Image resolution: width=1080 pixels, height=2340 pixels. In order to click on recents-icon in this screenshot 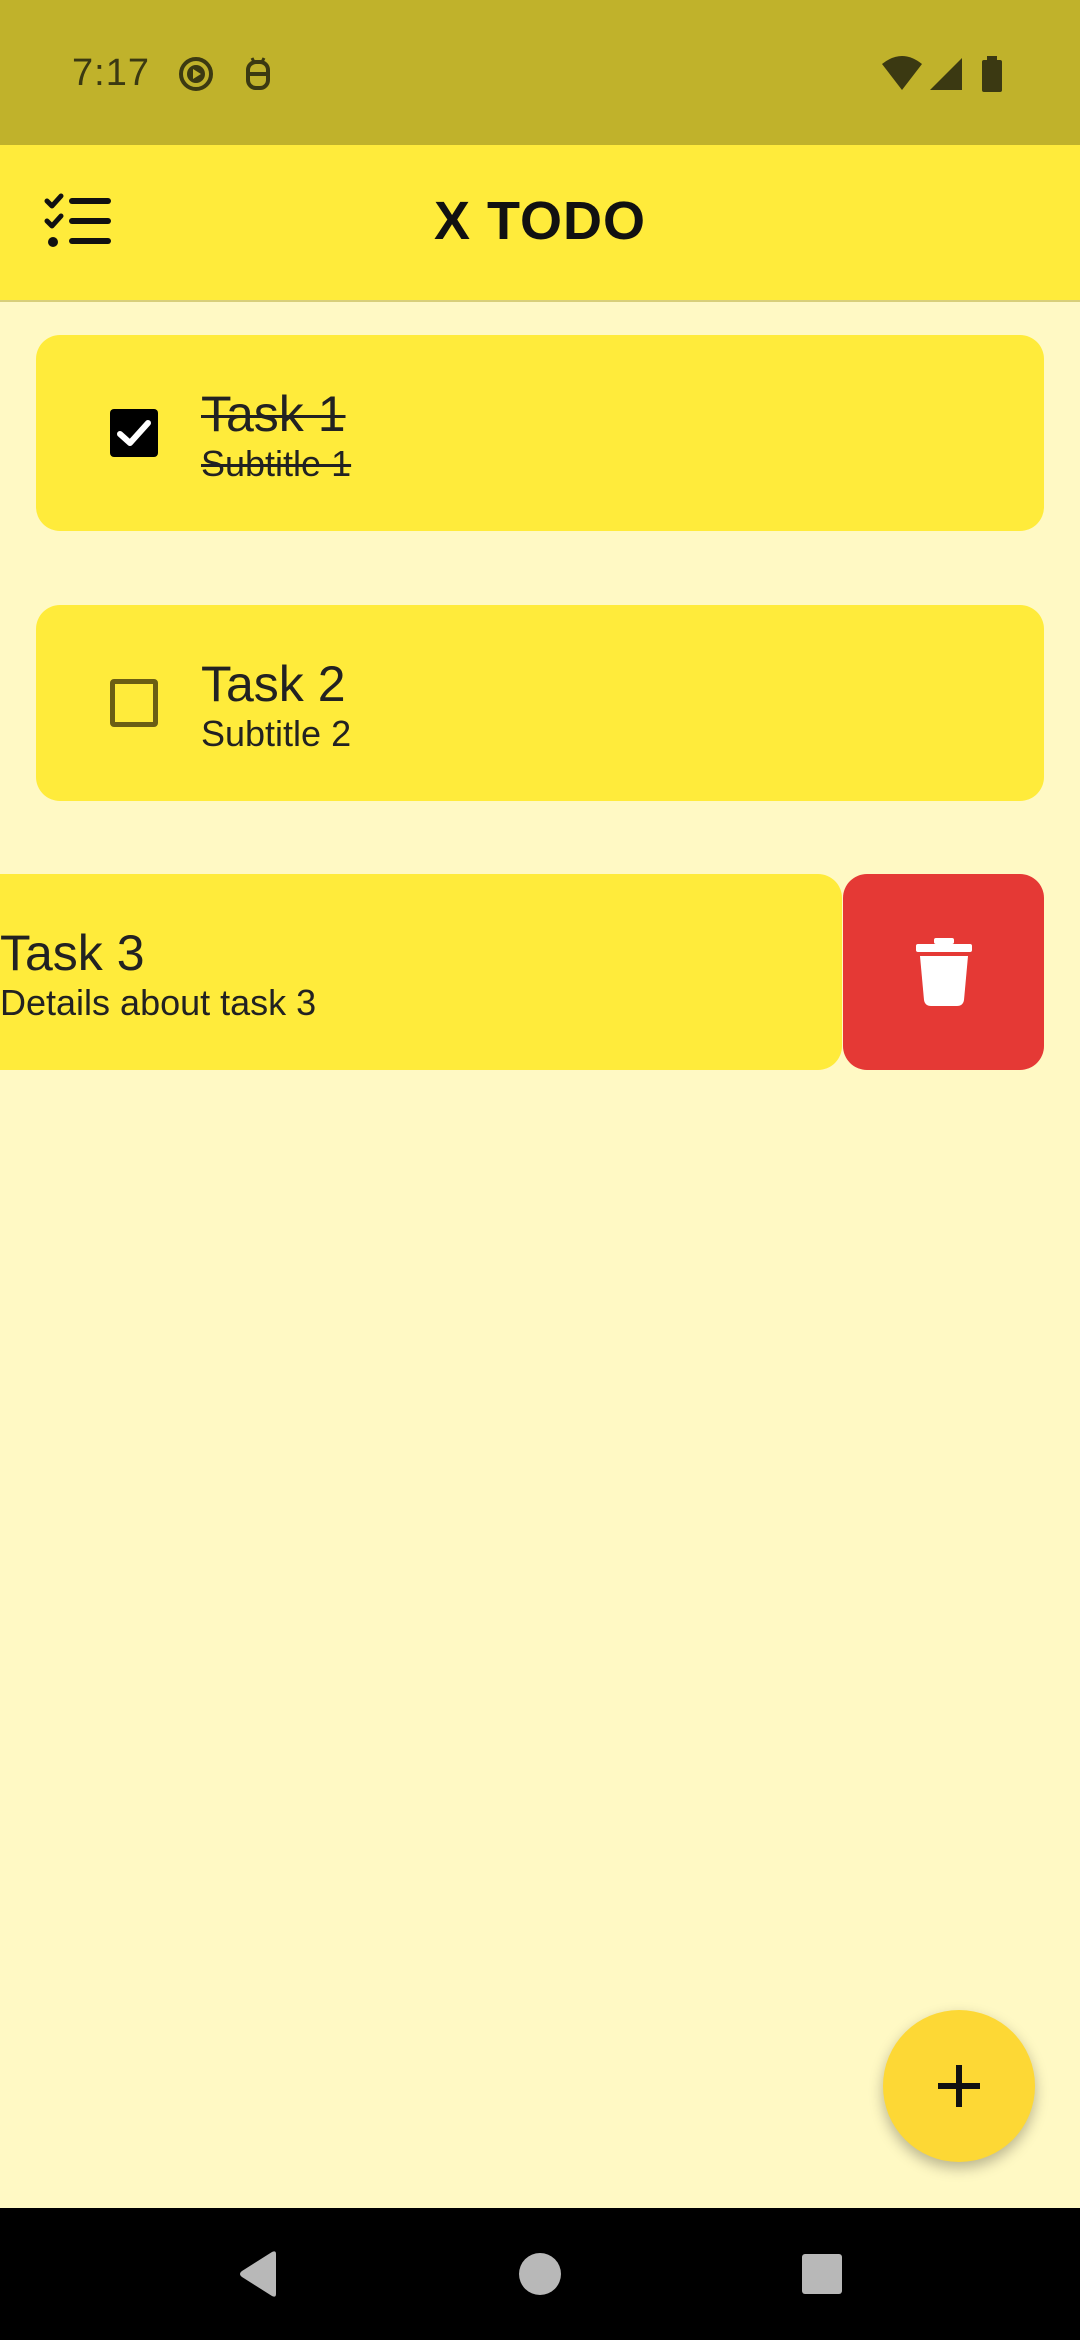, I will do `click(822, 2274)`.